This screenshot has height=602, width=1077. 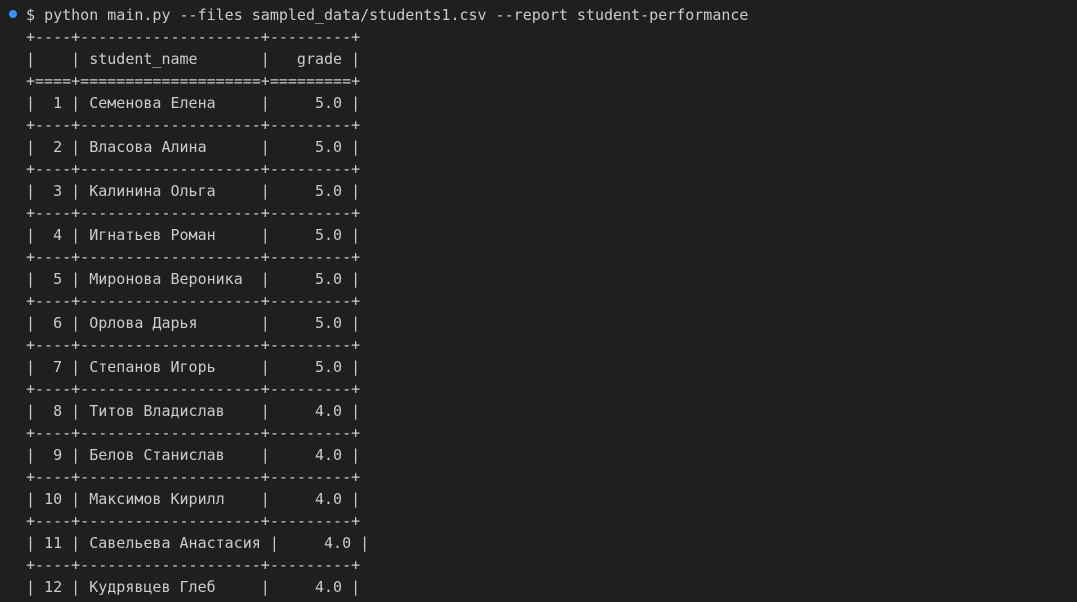 I want to click on table-row: | 4 | Игнатьев Роман | 5.0 |, so click(x=197, y=235).